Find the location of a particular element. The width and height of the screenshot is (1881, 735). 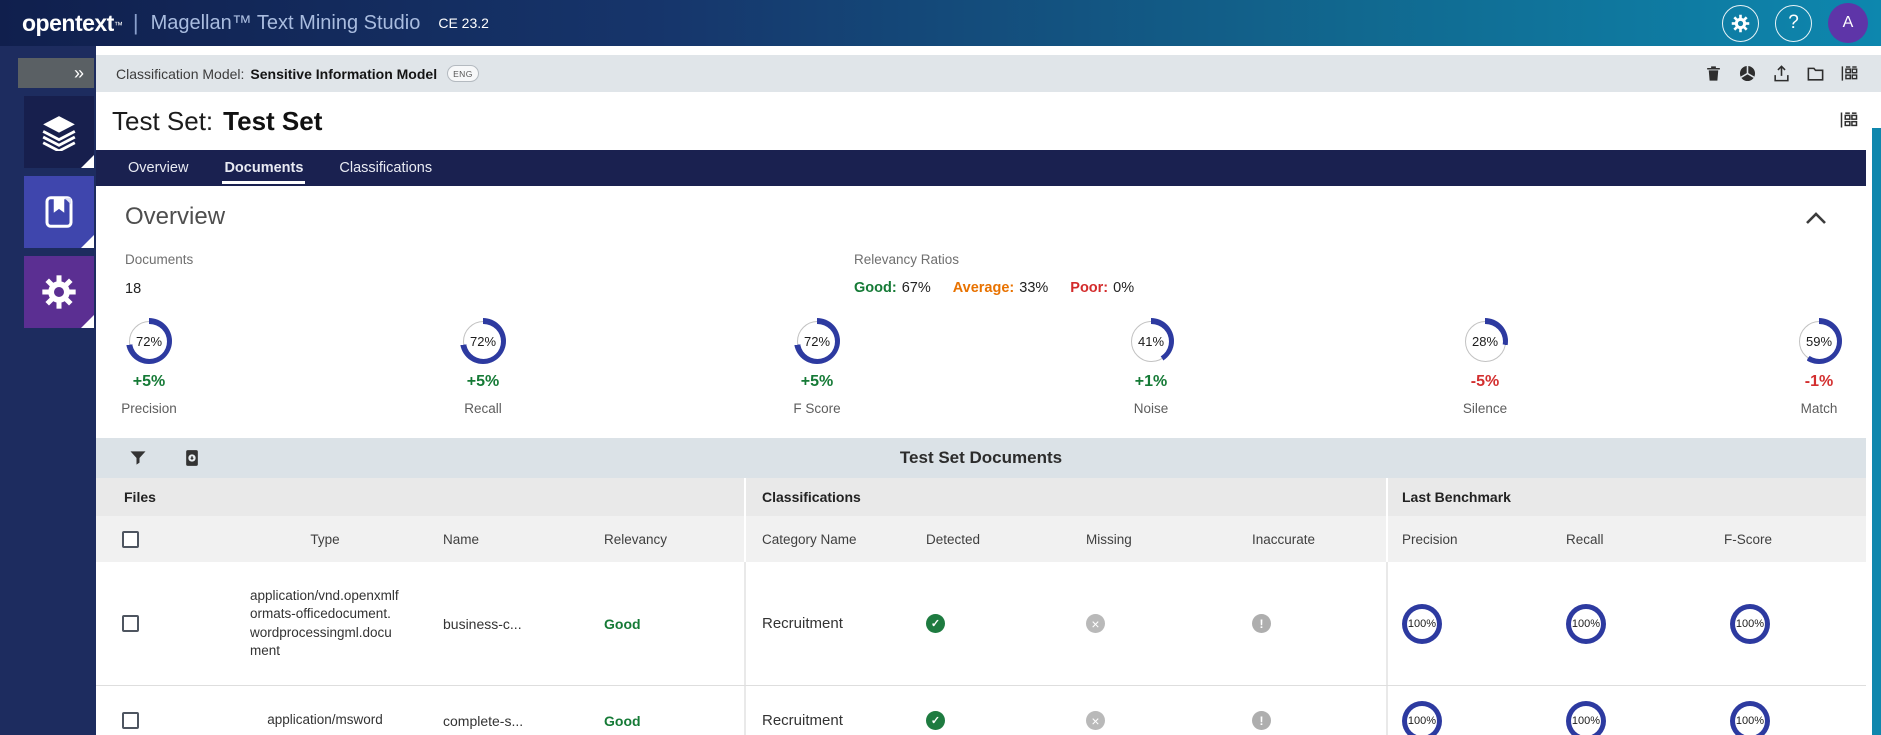

match-delta: -1% is located at coordinates (1819, 381).